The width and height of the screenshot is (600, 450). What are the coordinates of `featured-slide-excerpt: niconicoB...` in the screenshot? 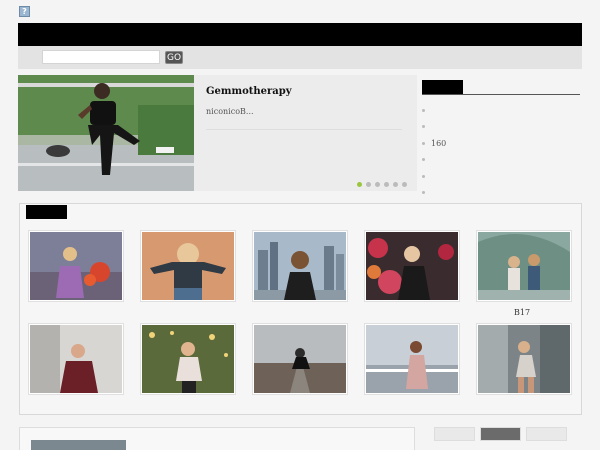 It's located at (230, 111).